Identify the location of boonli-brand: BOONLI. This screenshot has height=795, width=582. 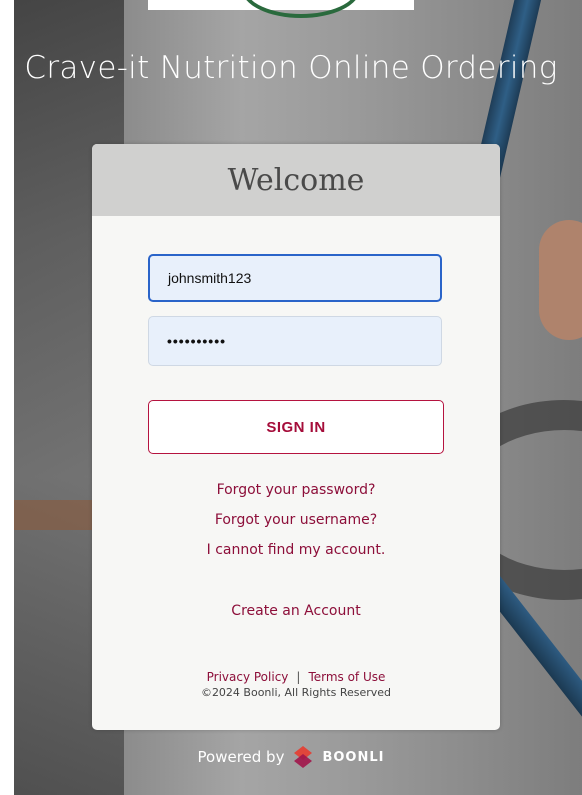
(353, 757).